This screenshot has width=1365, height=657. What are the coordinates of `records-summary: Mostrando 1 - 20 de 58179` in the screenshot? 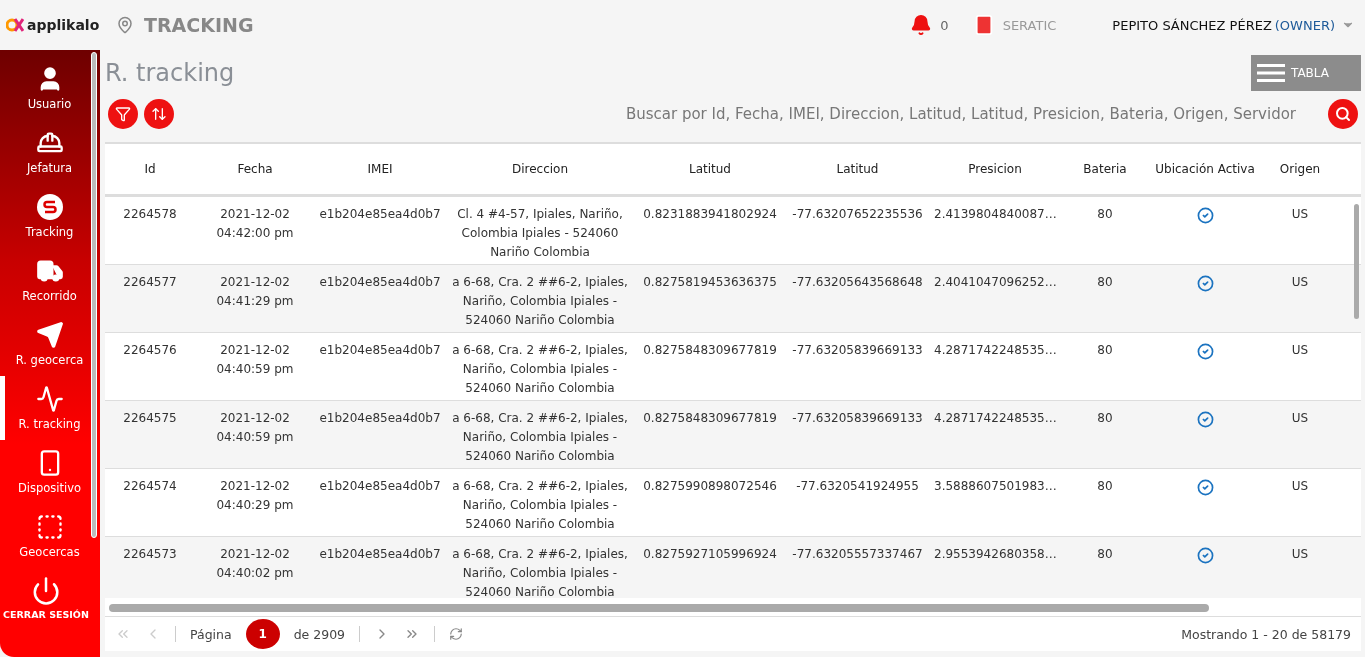 It's located at (1266, 634).